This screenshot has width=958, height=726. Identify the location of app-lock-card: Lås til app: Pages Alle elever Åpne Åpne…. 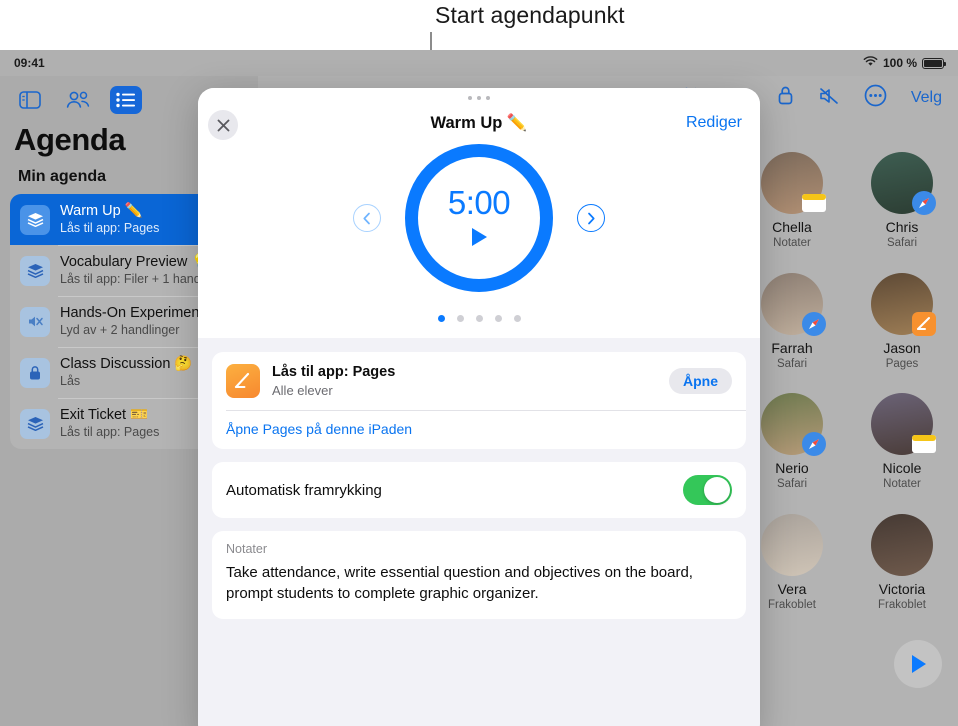
(479, 401).